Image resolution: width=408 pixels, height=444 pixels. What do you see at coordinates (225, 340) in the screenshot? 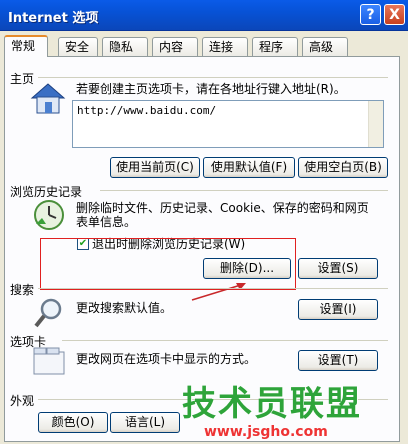
I see `tabs-separator` at bounding box center [225, 340].